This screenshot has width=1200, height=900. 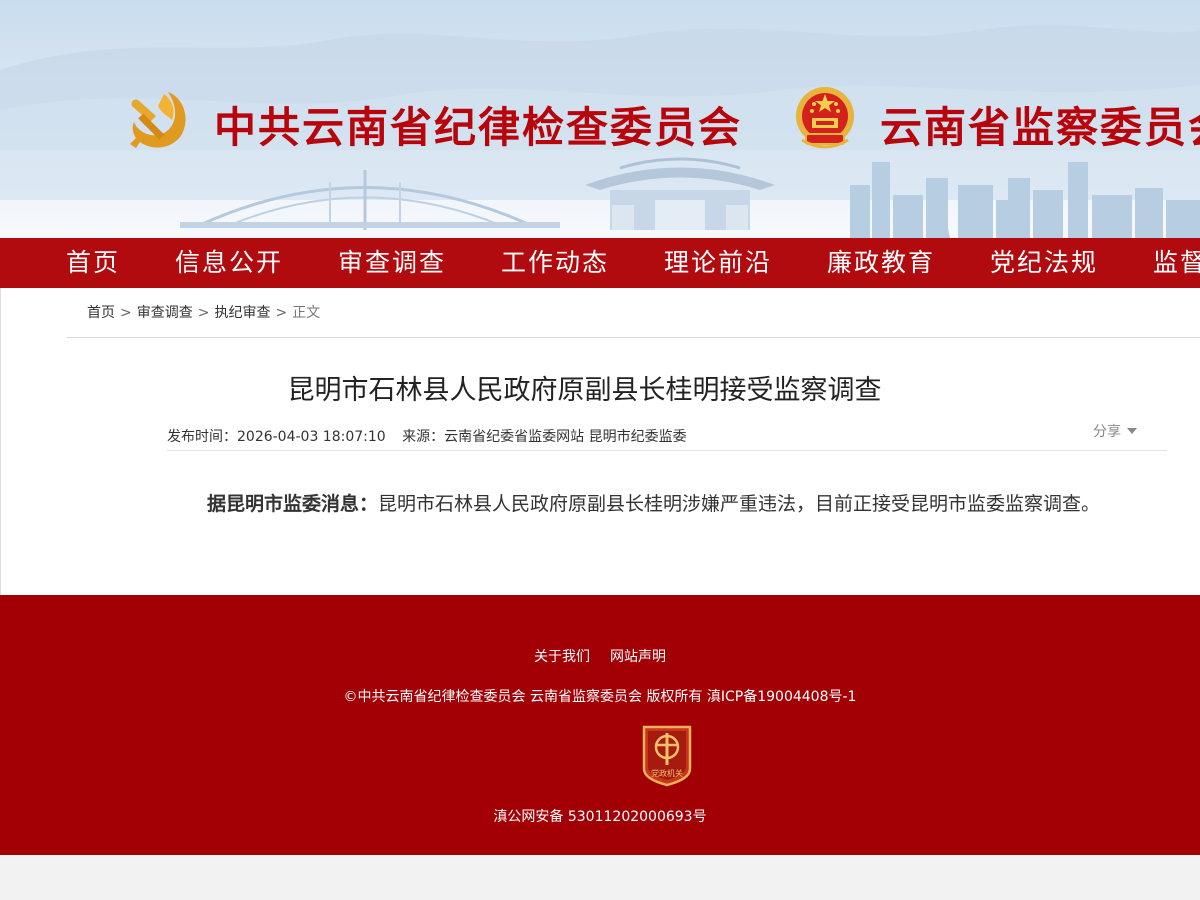 I want to click on footer-link-statement: 网站声明, so click(x=638, y=657).